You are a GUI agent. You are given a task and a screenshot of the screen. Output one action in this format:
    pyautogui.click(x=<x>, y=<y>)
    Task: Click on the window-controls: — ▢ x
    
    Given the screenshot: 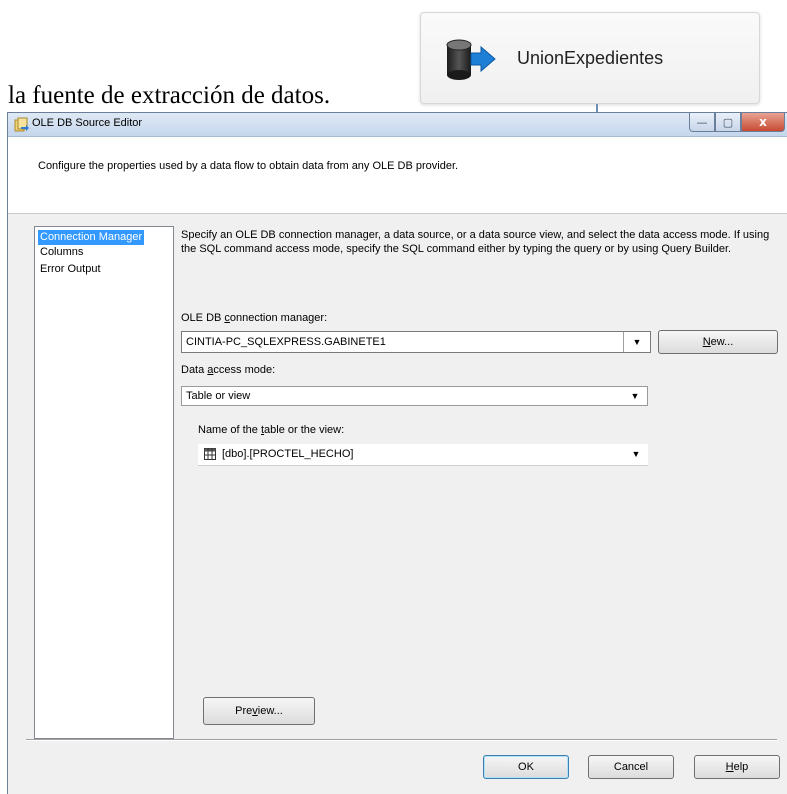 What is the action you would take?
    pyautogui.click(x=737, y=122)
    